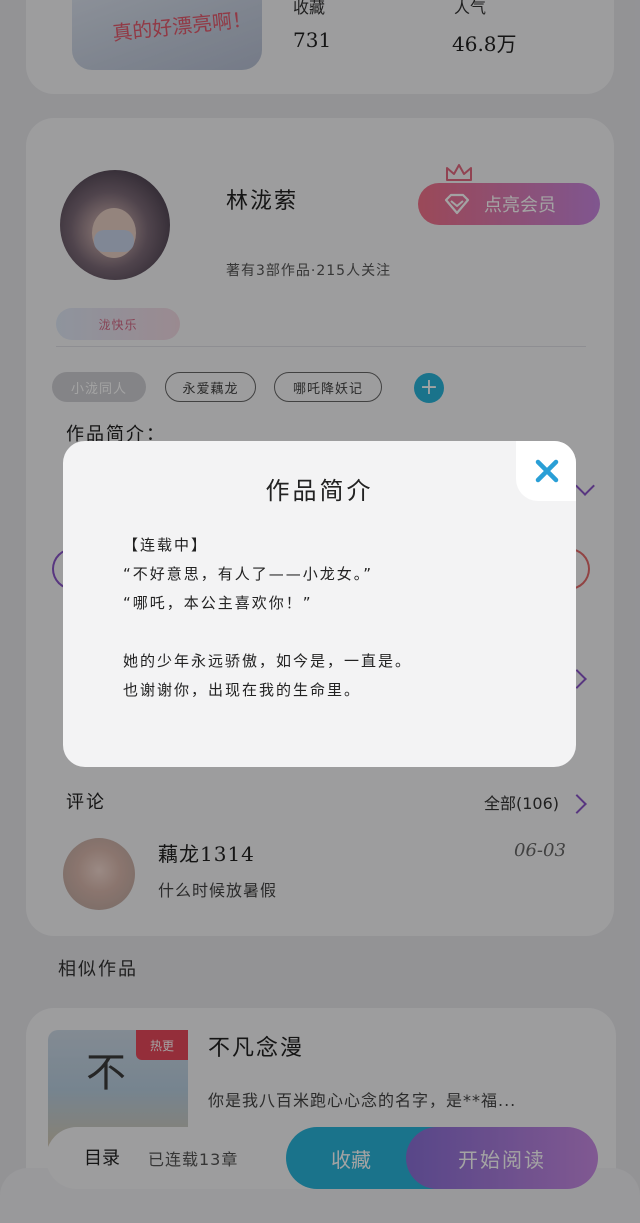 This screenshot has width=640, height=1223. I want to click on close-button, so click(546, 471).